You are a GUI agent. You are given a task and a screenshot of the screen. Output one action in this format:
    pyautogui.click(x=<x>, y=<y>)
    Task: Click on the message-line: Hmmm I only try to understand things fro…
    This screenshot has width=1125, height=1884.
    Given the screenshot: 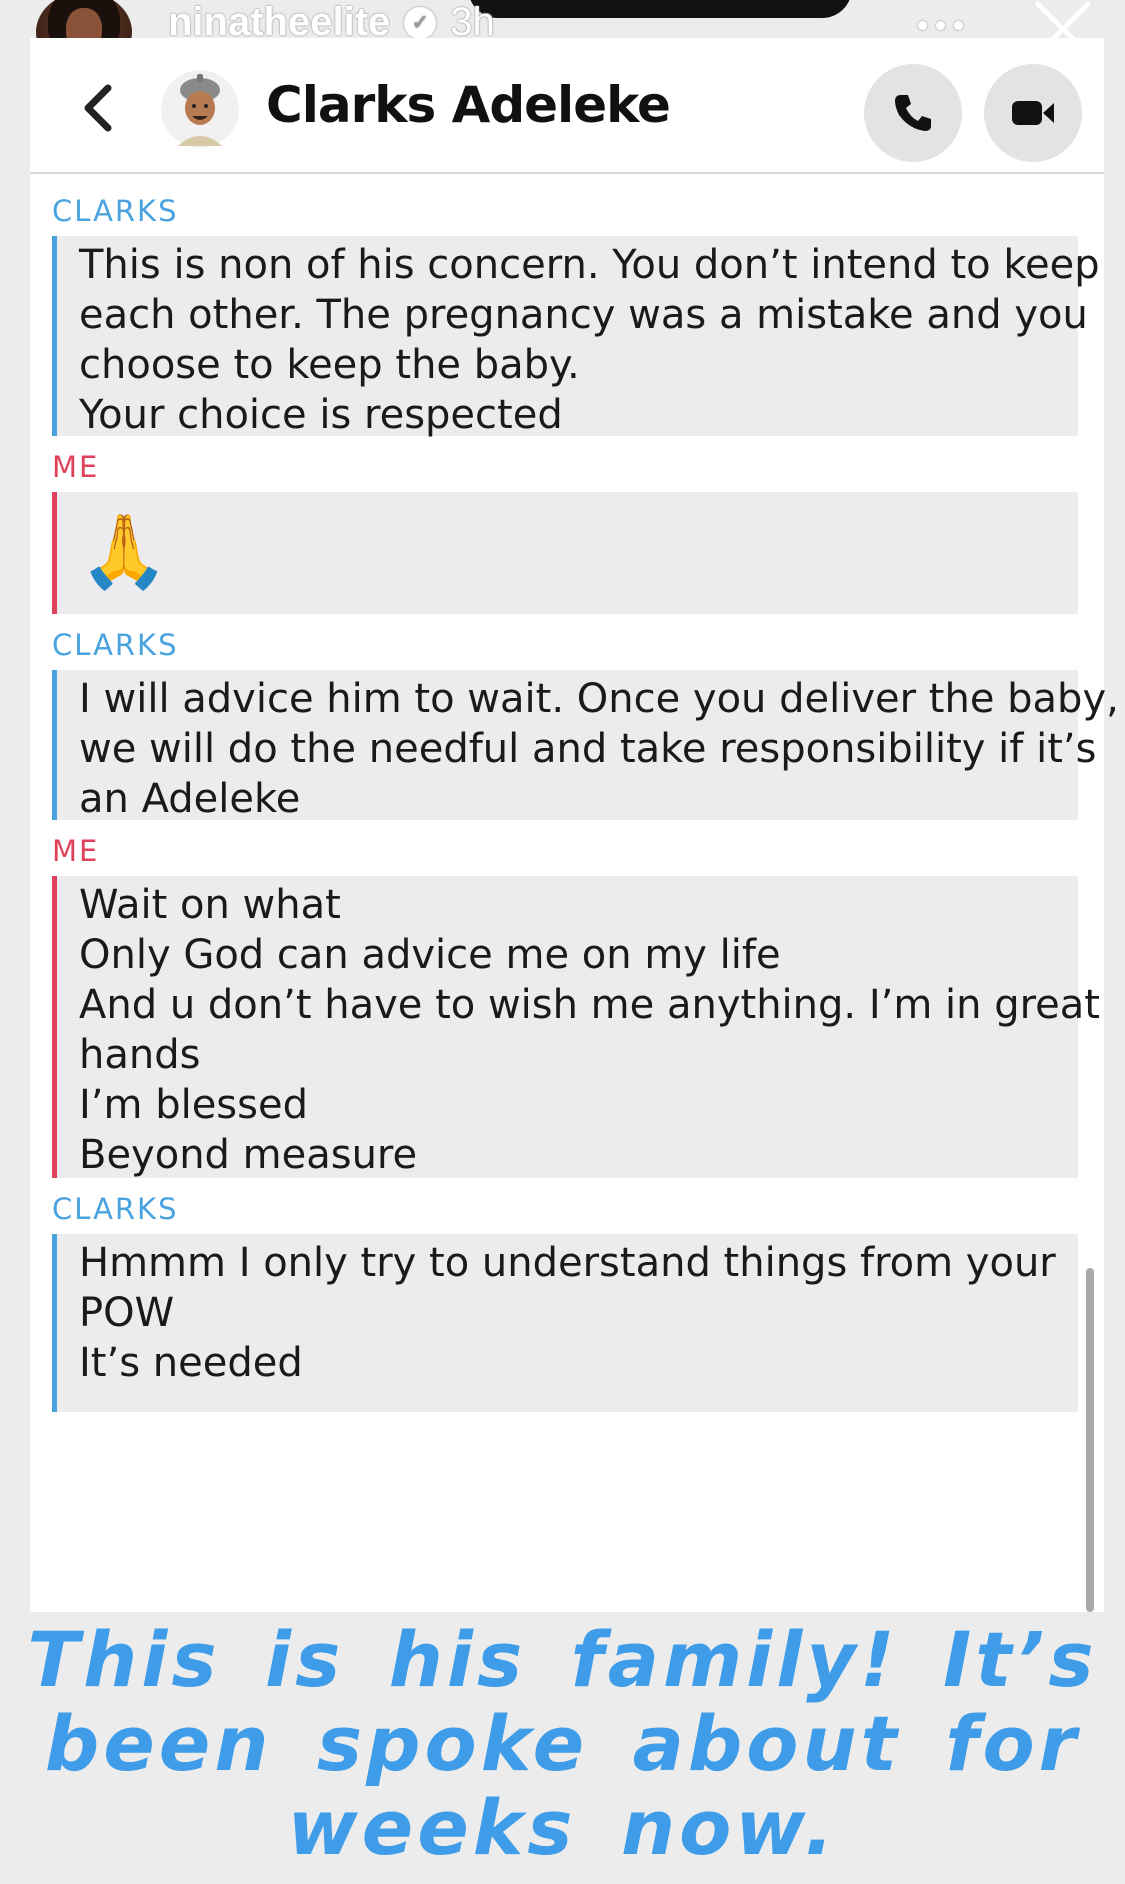 What is the action you would take?
    pyautogui.click(x=567, y=1263)
    